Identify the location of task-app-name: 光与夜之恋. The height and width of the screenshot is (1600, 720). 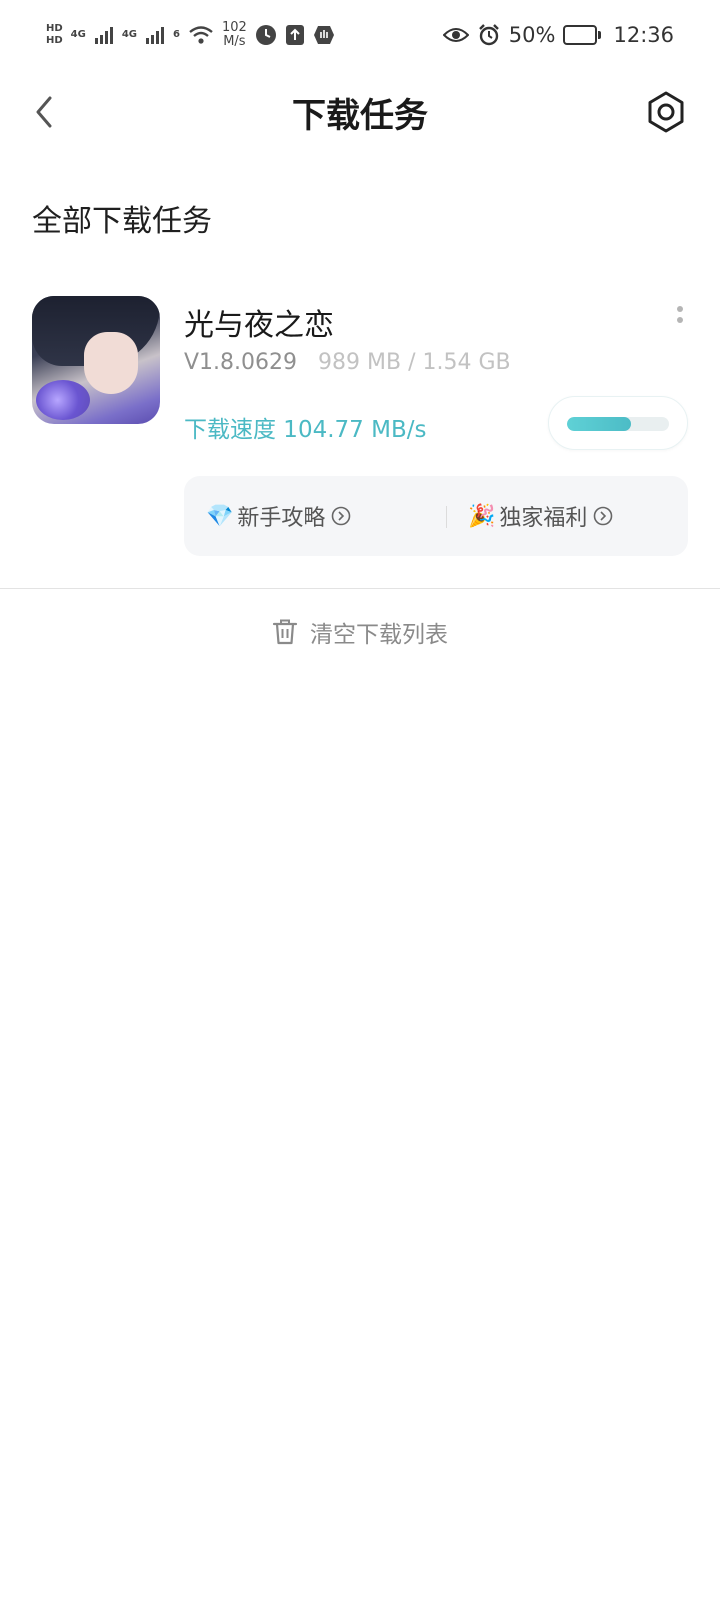
(259, 325).